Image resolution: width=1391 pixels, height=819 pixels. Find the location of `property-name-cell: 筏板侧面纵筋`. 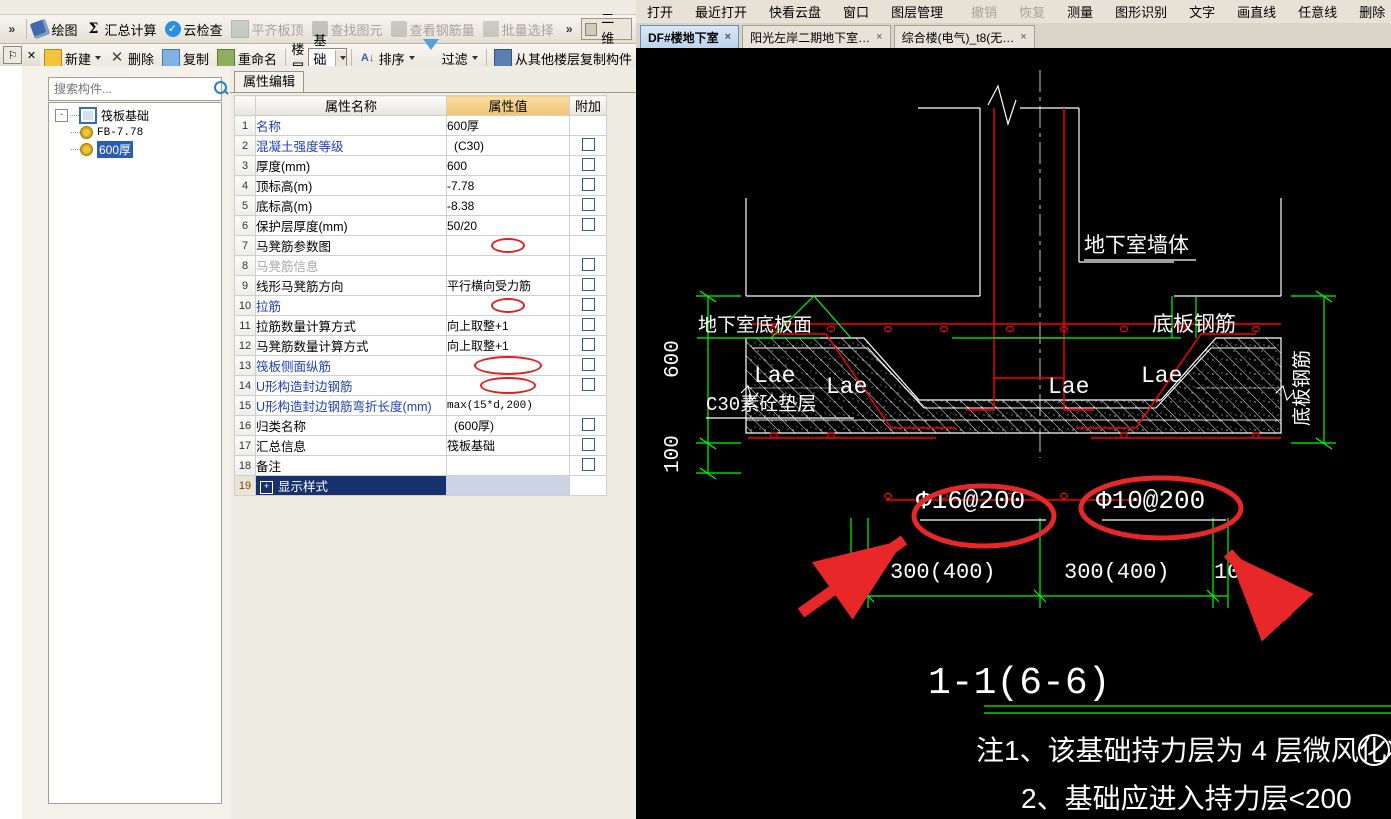

property-name-cell: 筏板侧面纵筋 is located at coordinates (351, 365).